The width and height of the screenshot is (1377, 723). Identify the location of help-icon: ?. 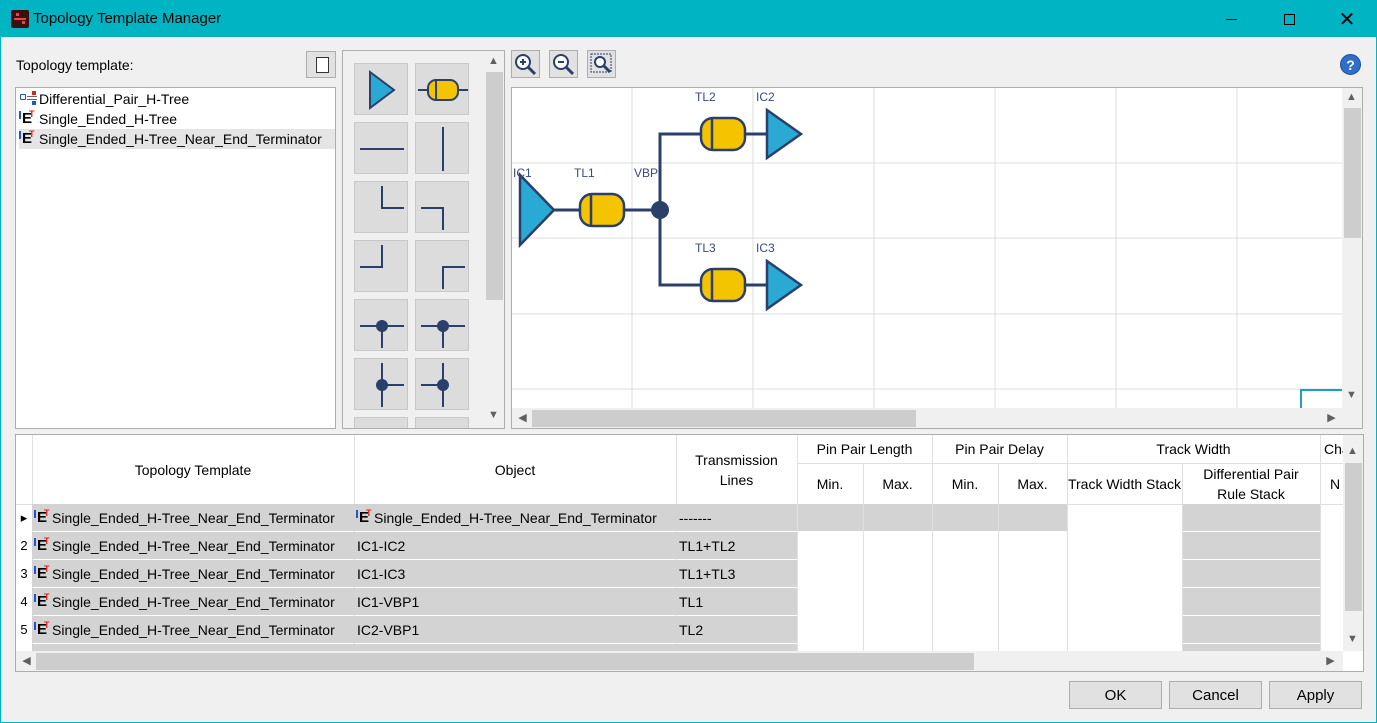
(1350, 64).